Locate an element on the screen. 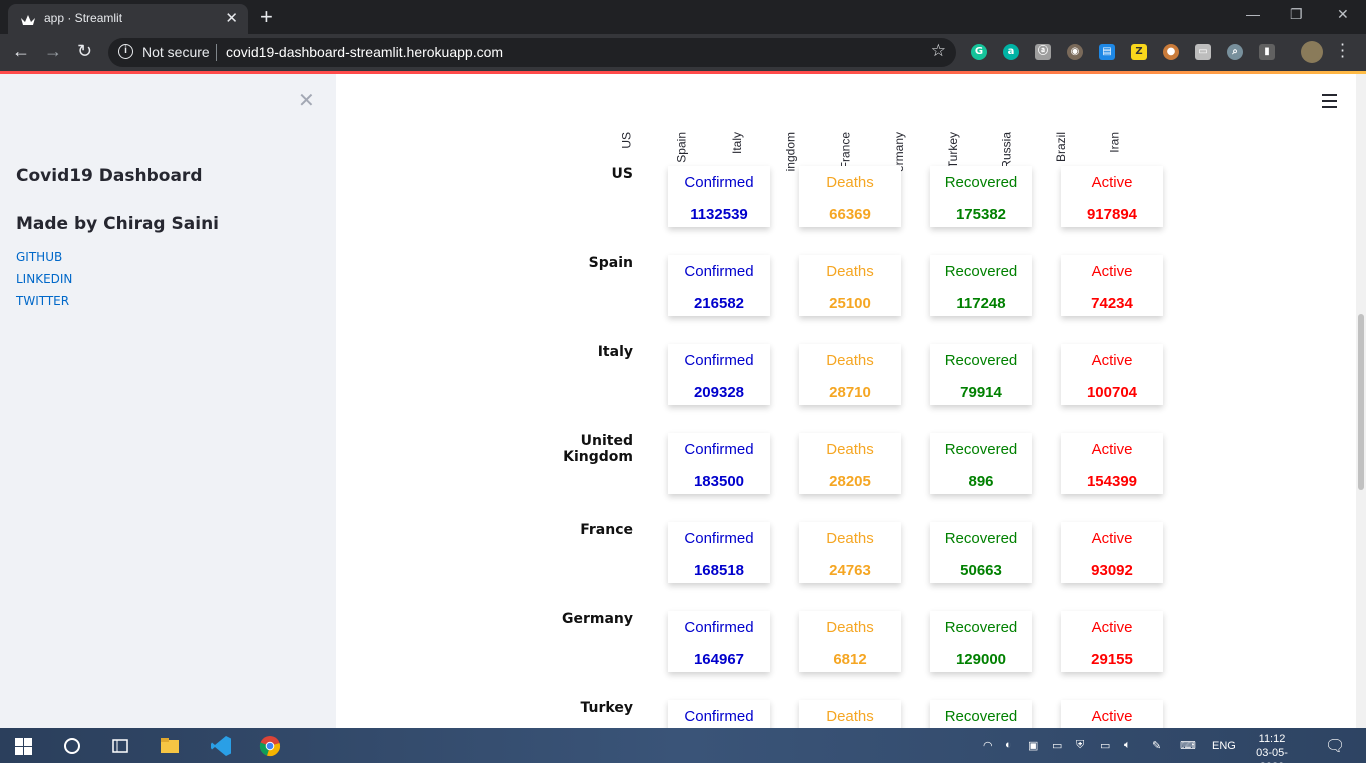 The height and width of the screenshot is (763, 1366). recovered-card: Recovered 896 is located at coordinates (981, 463).